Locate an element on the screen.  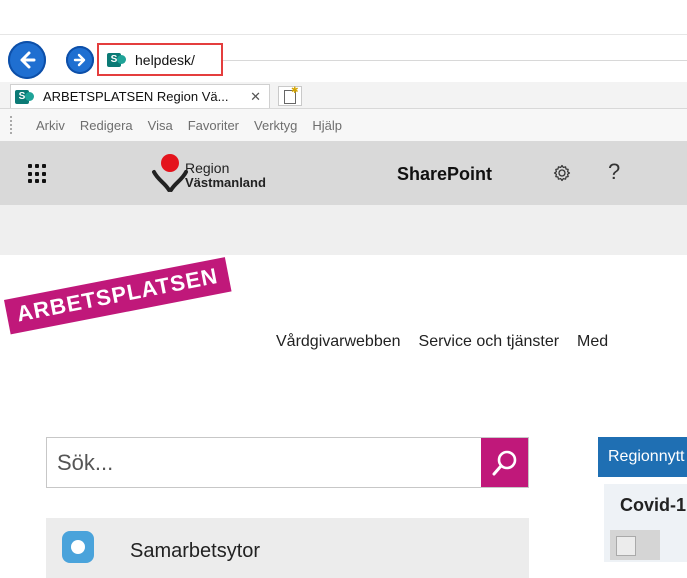
news-title: Covid-1 is located at coordinates (653, 505).